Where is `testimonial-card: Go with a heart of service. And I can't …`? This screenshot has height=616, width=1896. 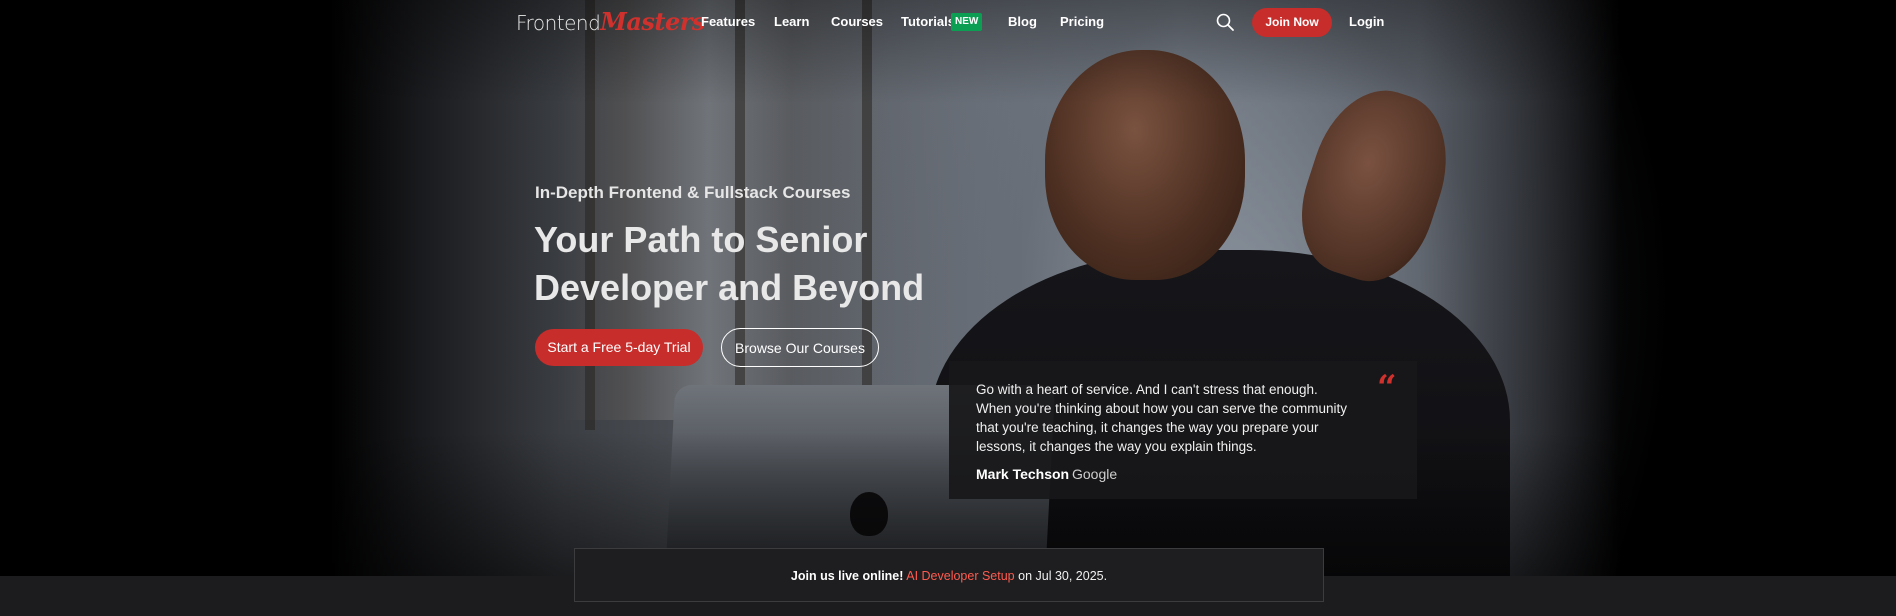
testimonial-card: Go with a heart of service. And I can't … is located at coordinates (1183, 430).